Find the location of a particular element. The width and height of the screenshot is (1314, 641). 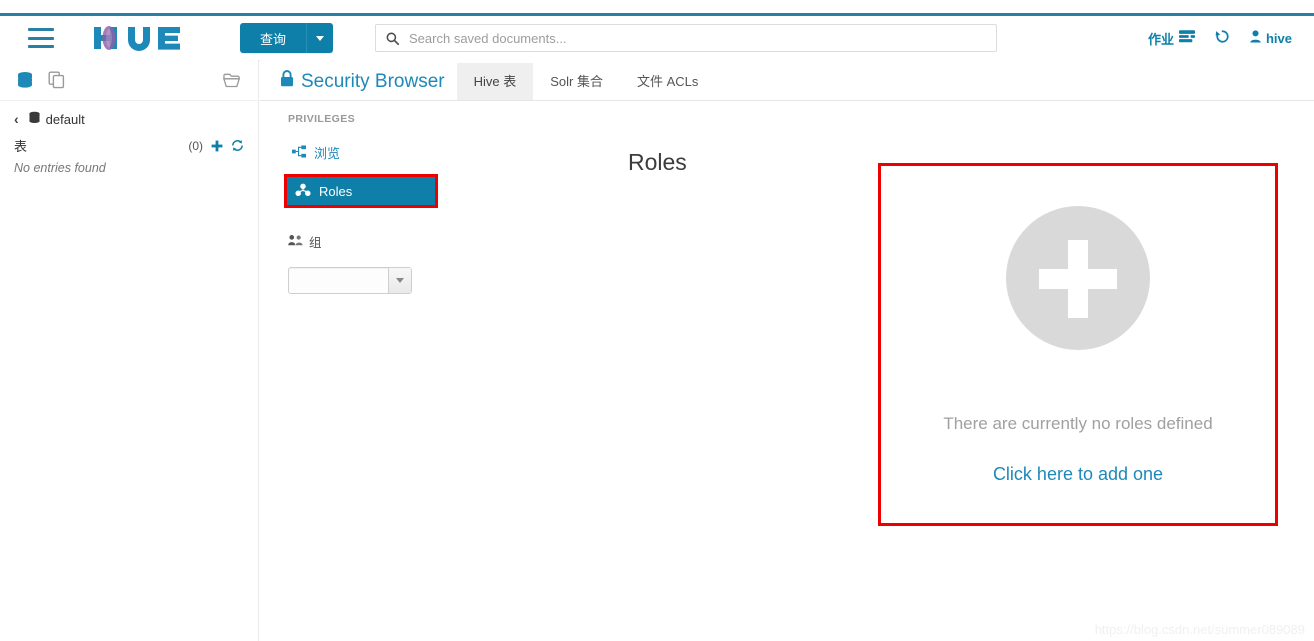

query-button: 查询 is located at coordinates (273, 38).